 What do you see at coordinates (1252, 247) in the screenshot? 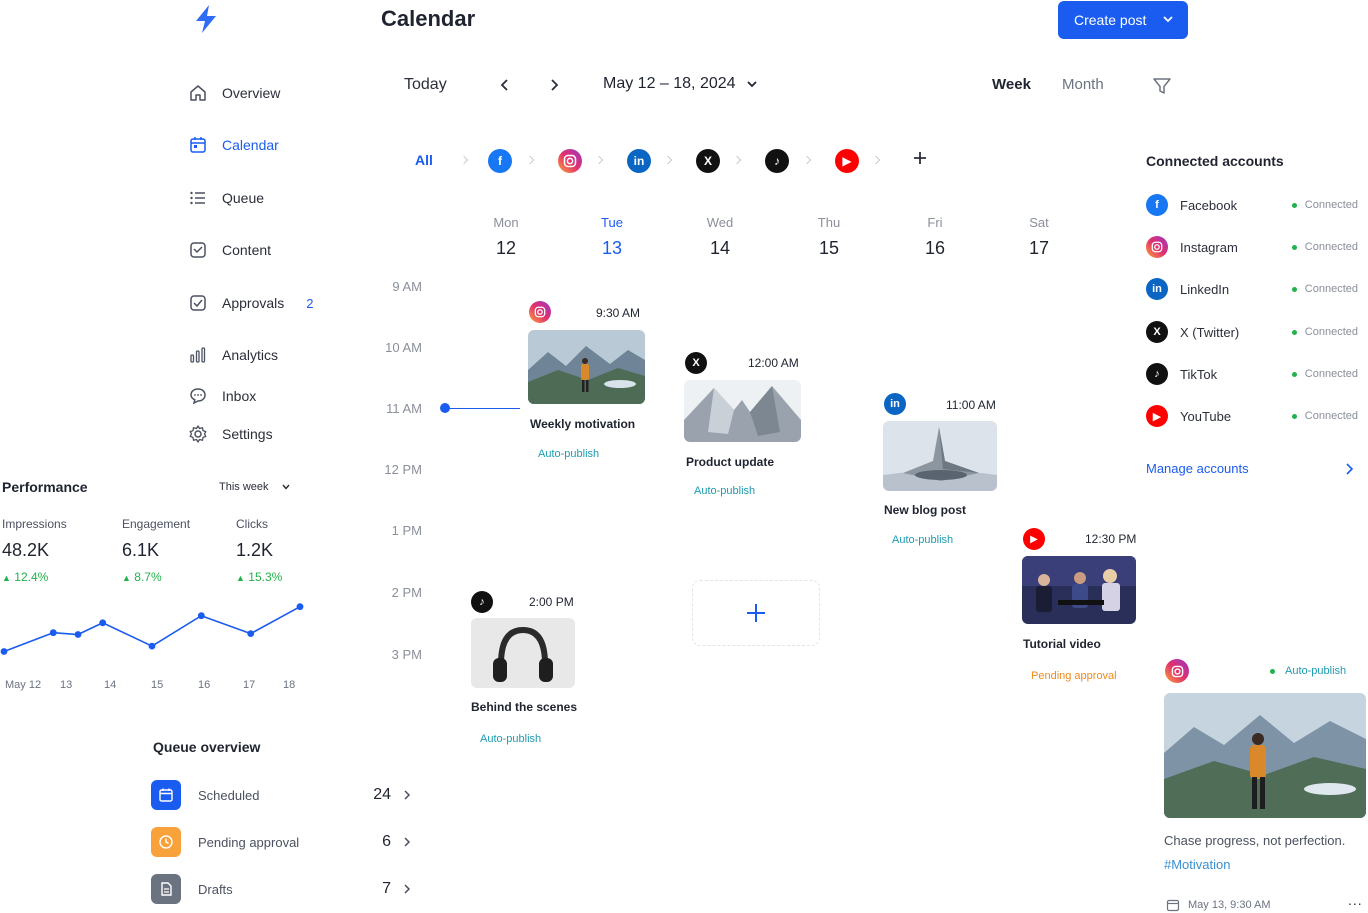
I see `account-row-instagram: Instagram Connected` at bounding box center [1252, 247].